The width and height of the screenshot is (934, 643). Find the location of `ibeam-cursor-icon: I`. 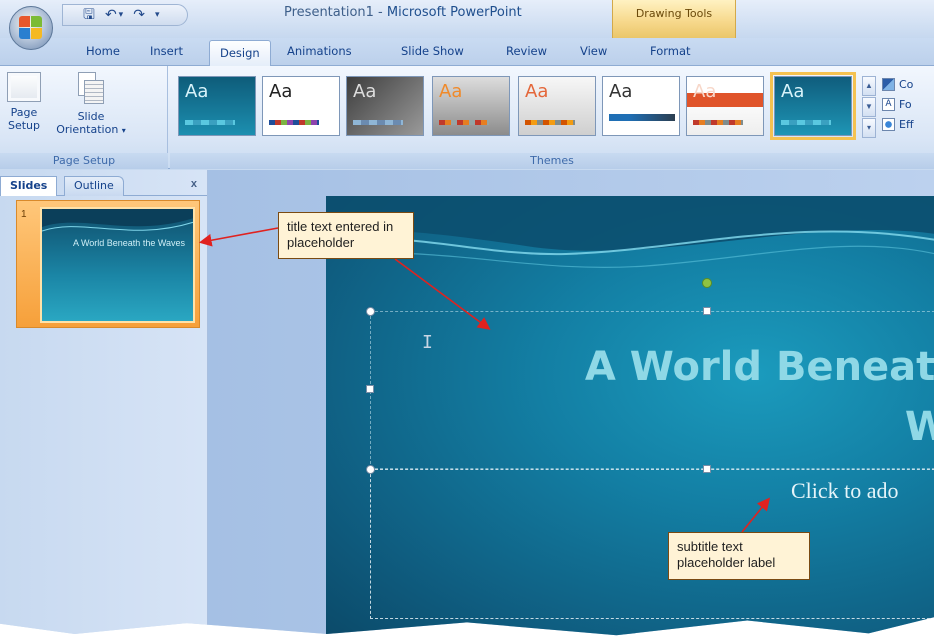

ibeam-cursor-icon: I is located at coordinates (427, 342).